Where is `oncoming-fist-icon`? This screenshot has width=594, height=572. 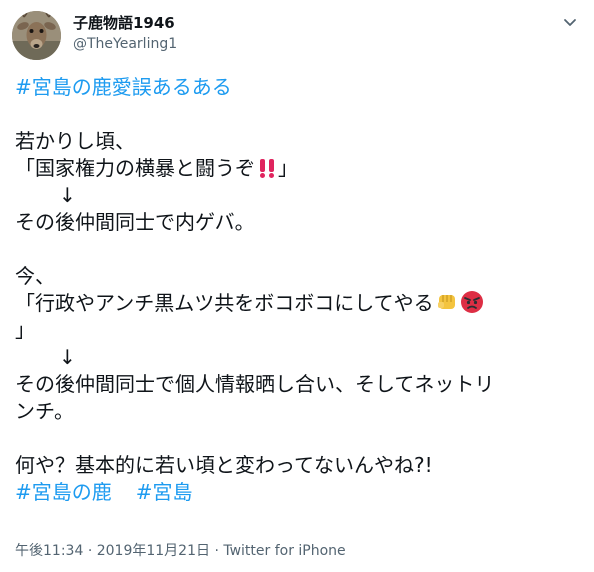 oncoming-fist-icon is located at coordinates (447, 305).